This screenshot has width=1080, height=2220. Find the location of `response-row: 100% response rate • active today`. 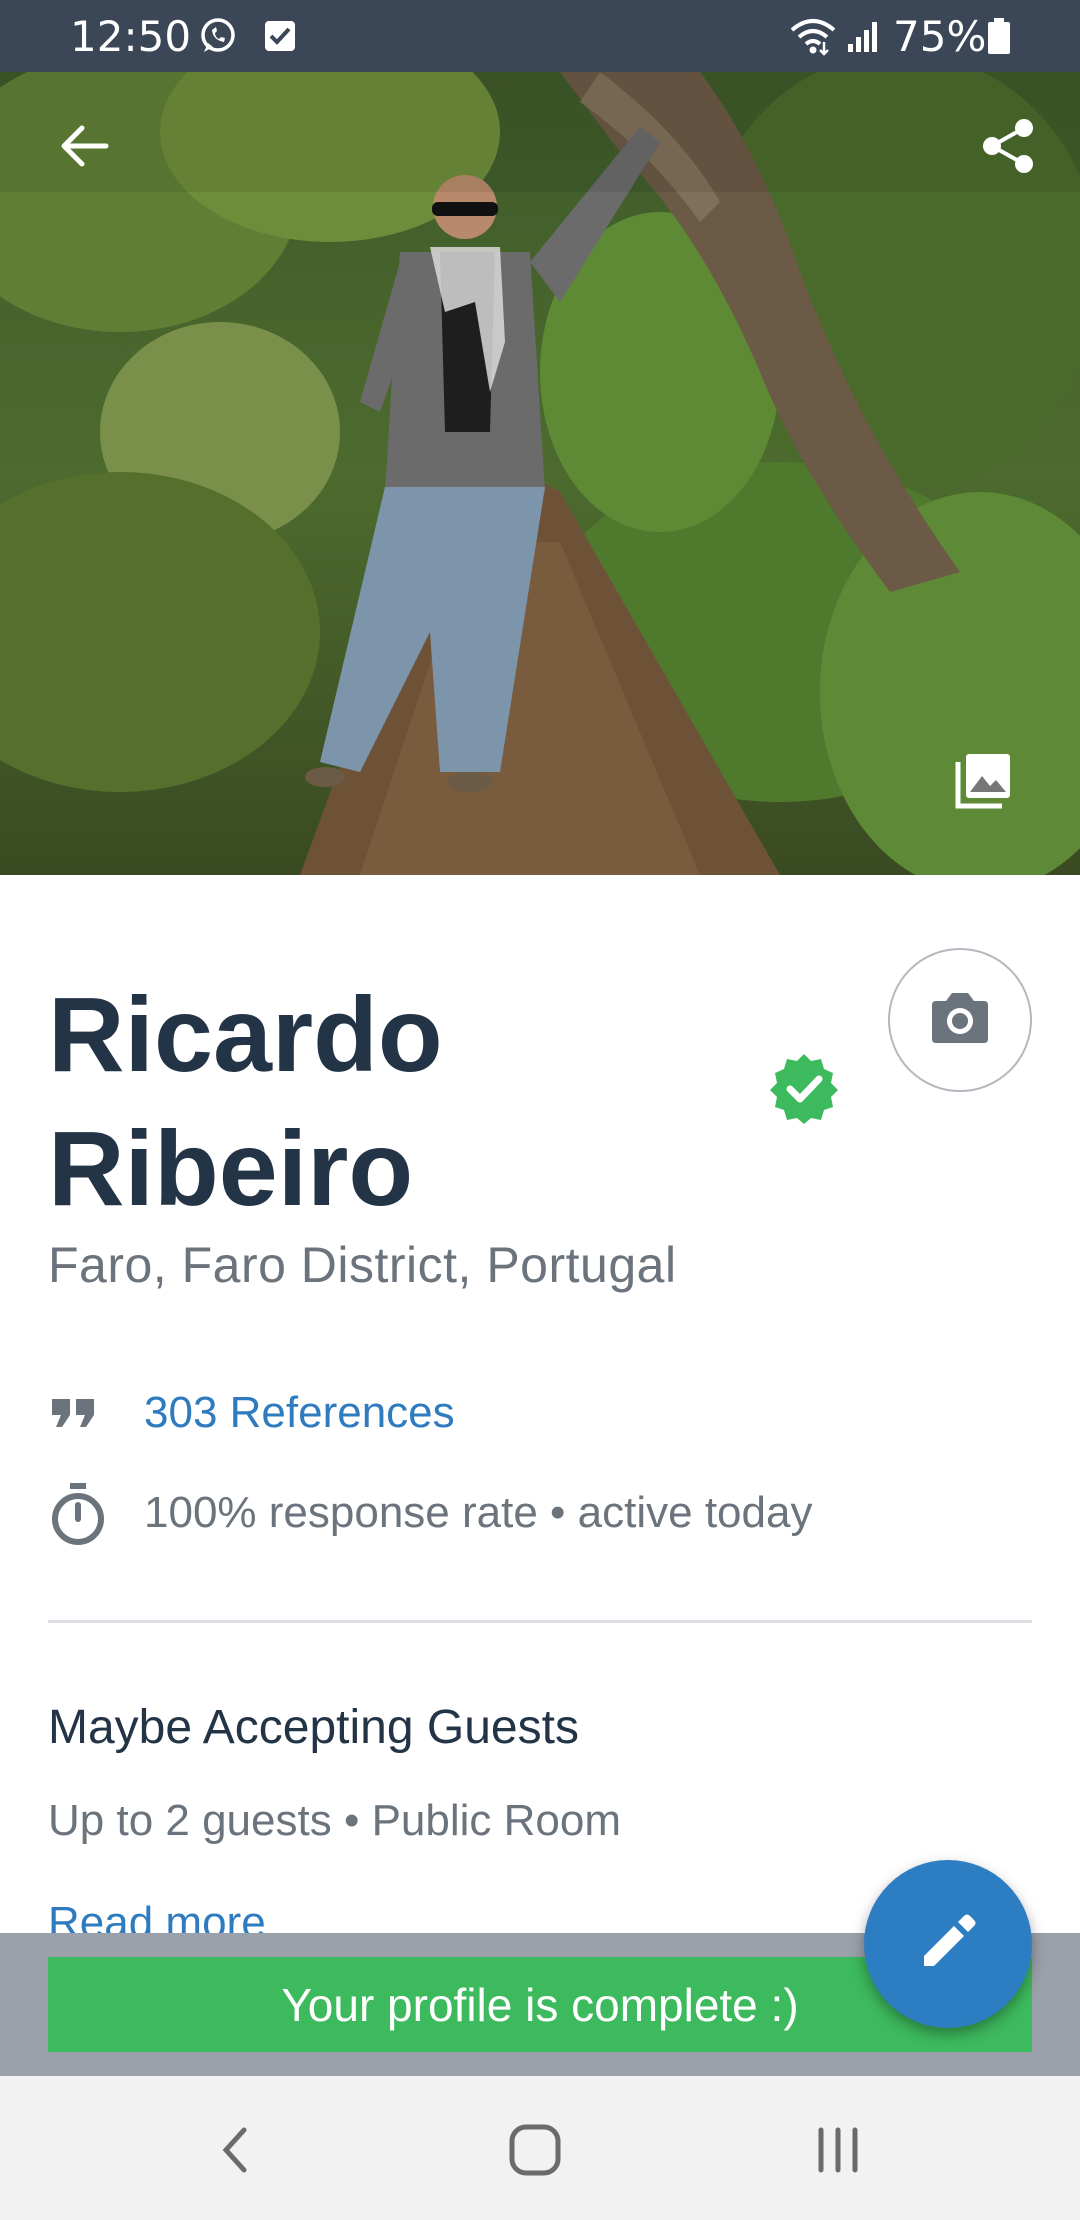

response-row: 100% response rate • active today is located at coordinates (430, 1513).